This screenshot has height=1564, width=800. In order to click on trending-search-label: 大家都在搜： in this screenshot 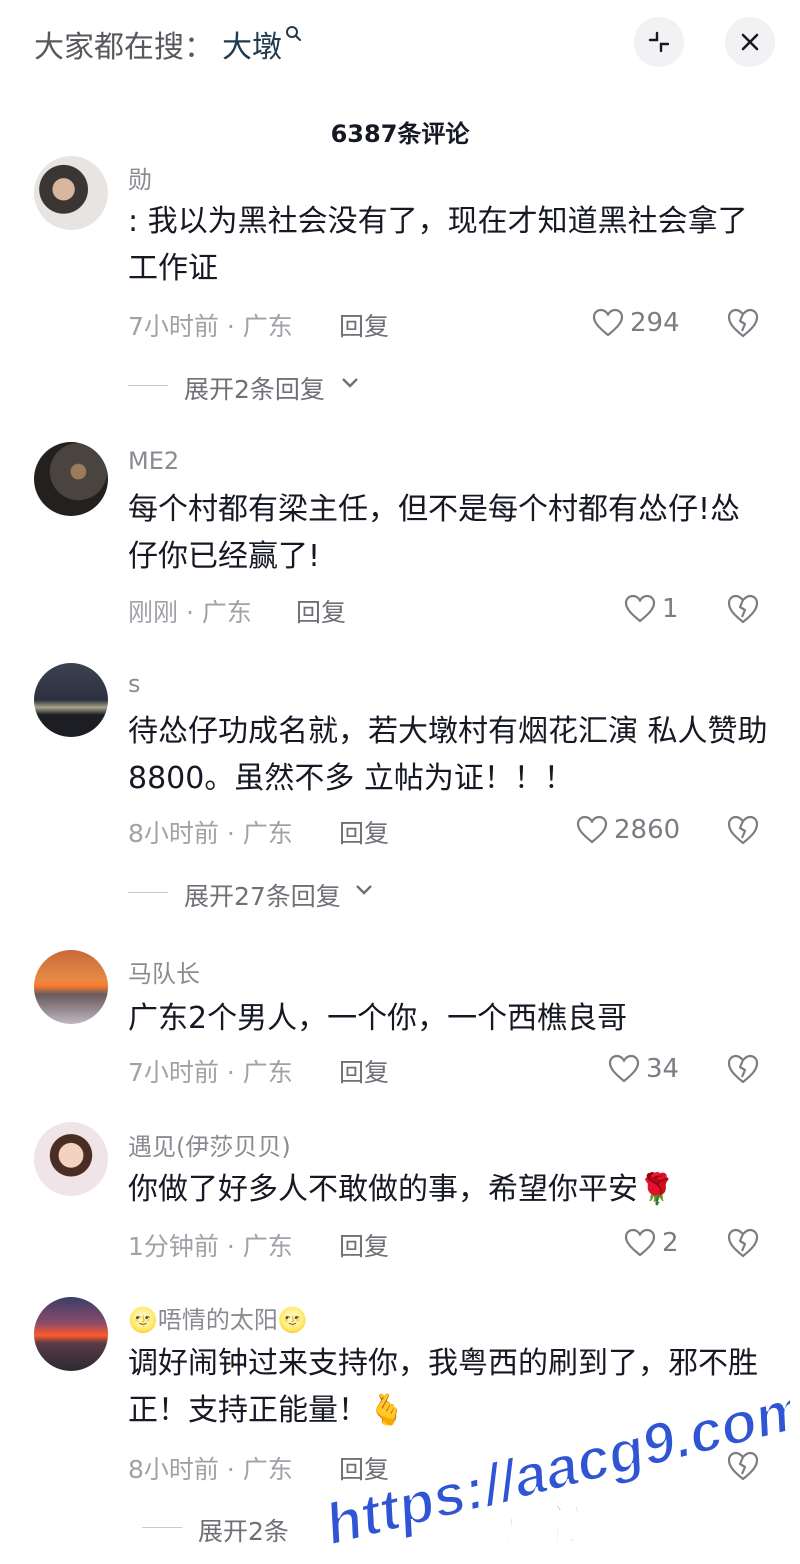, I will do `click(124, 47)`.